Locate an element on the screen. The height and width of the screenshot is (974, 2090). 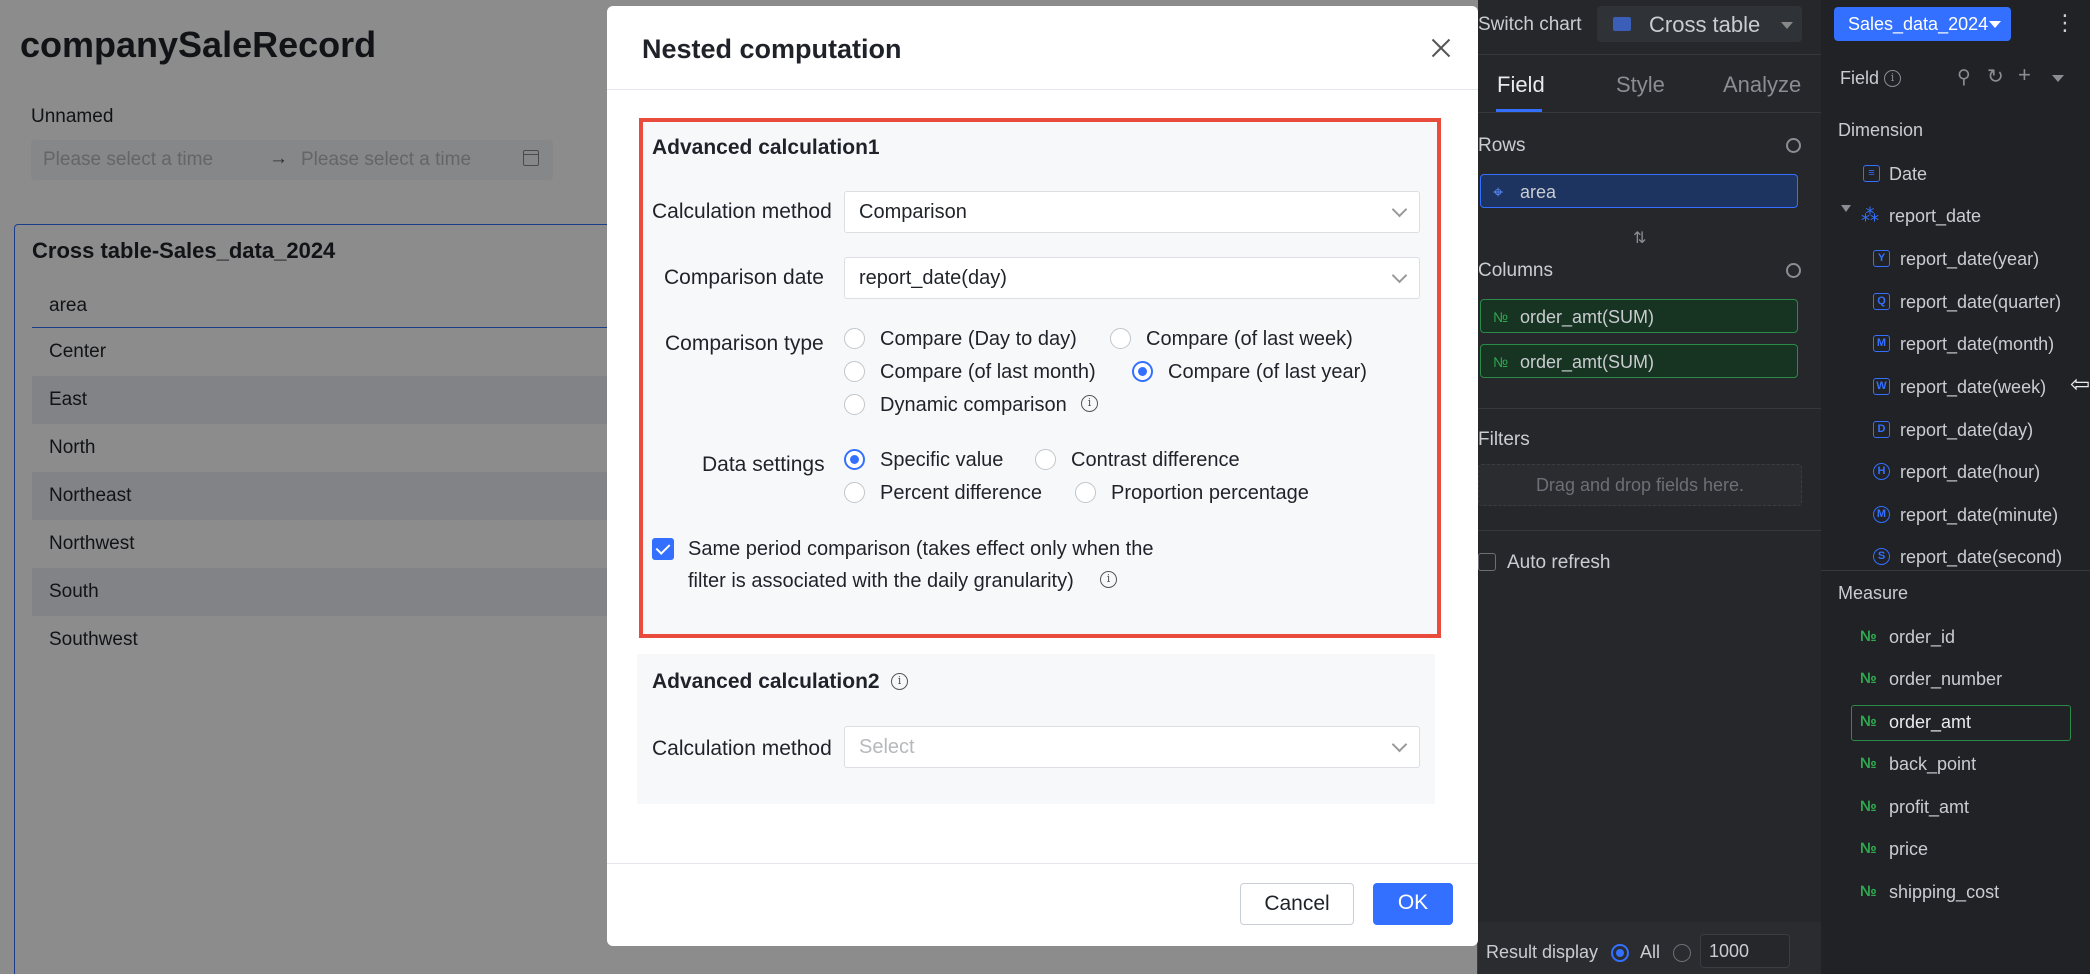
dimension-item: Y report_date(year) is located at coordinates (1978, 264).